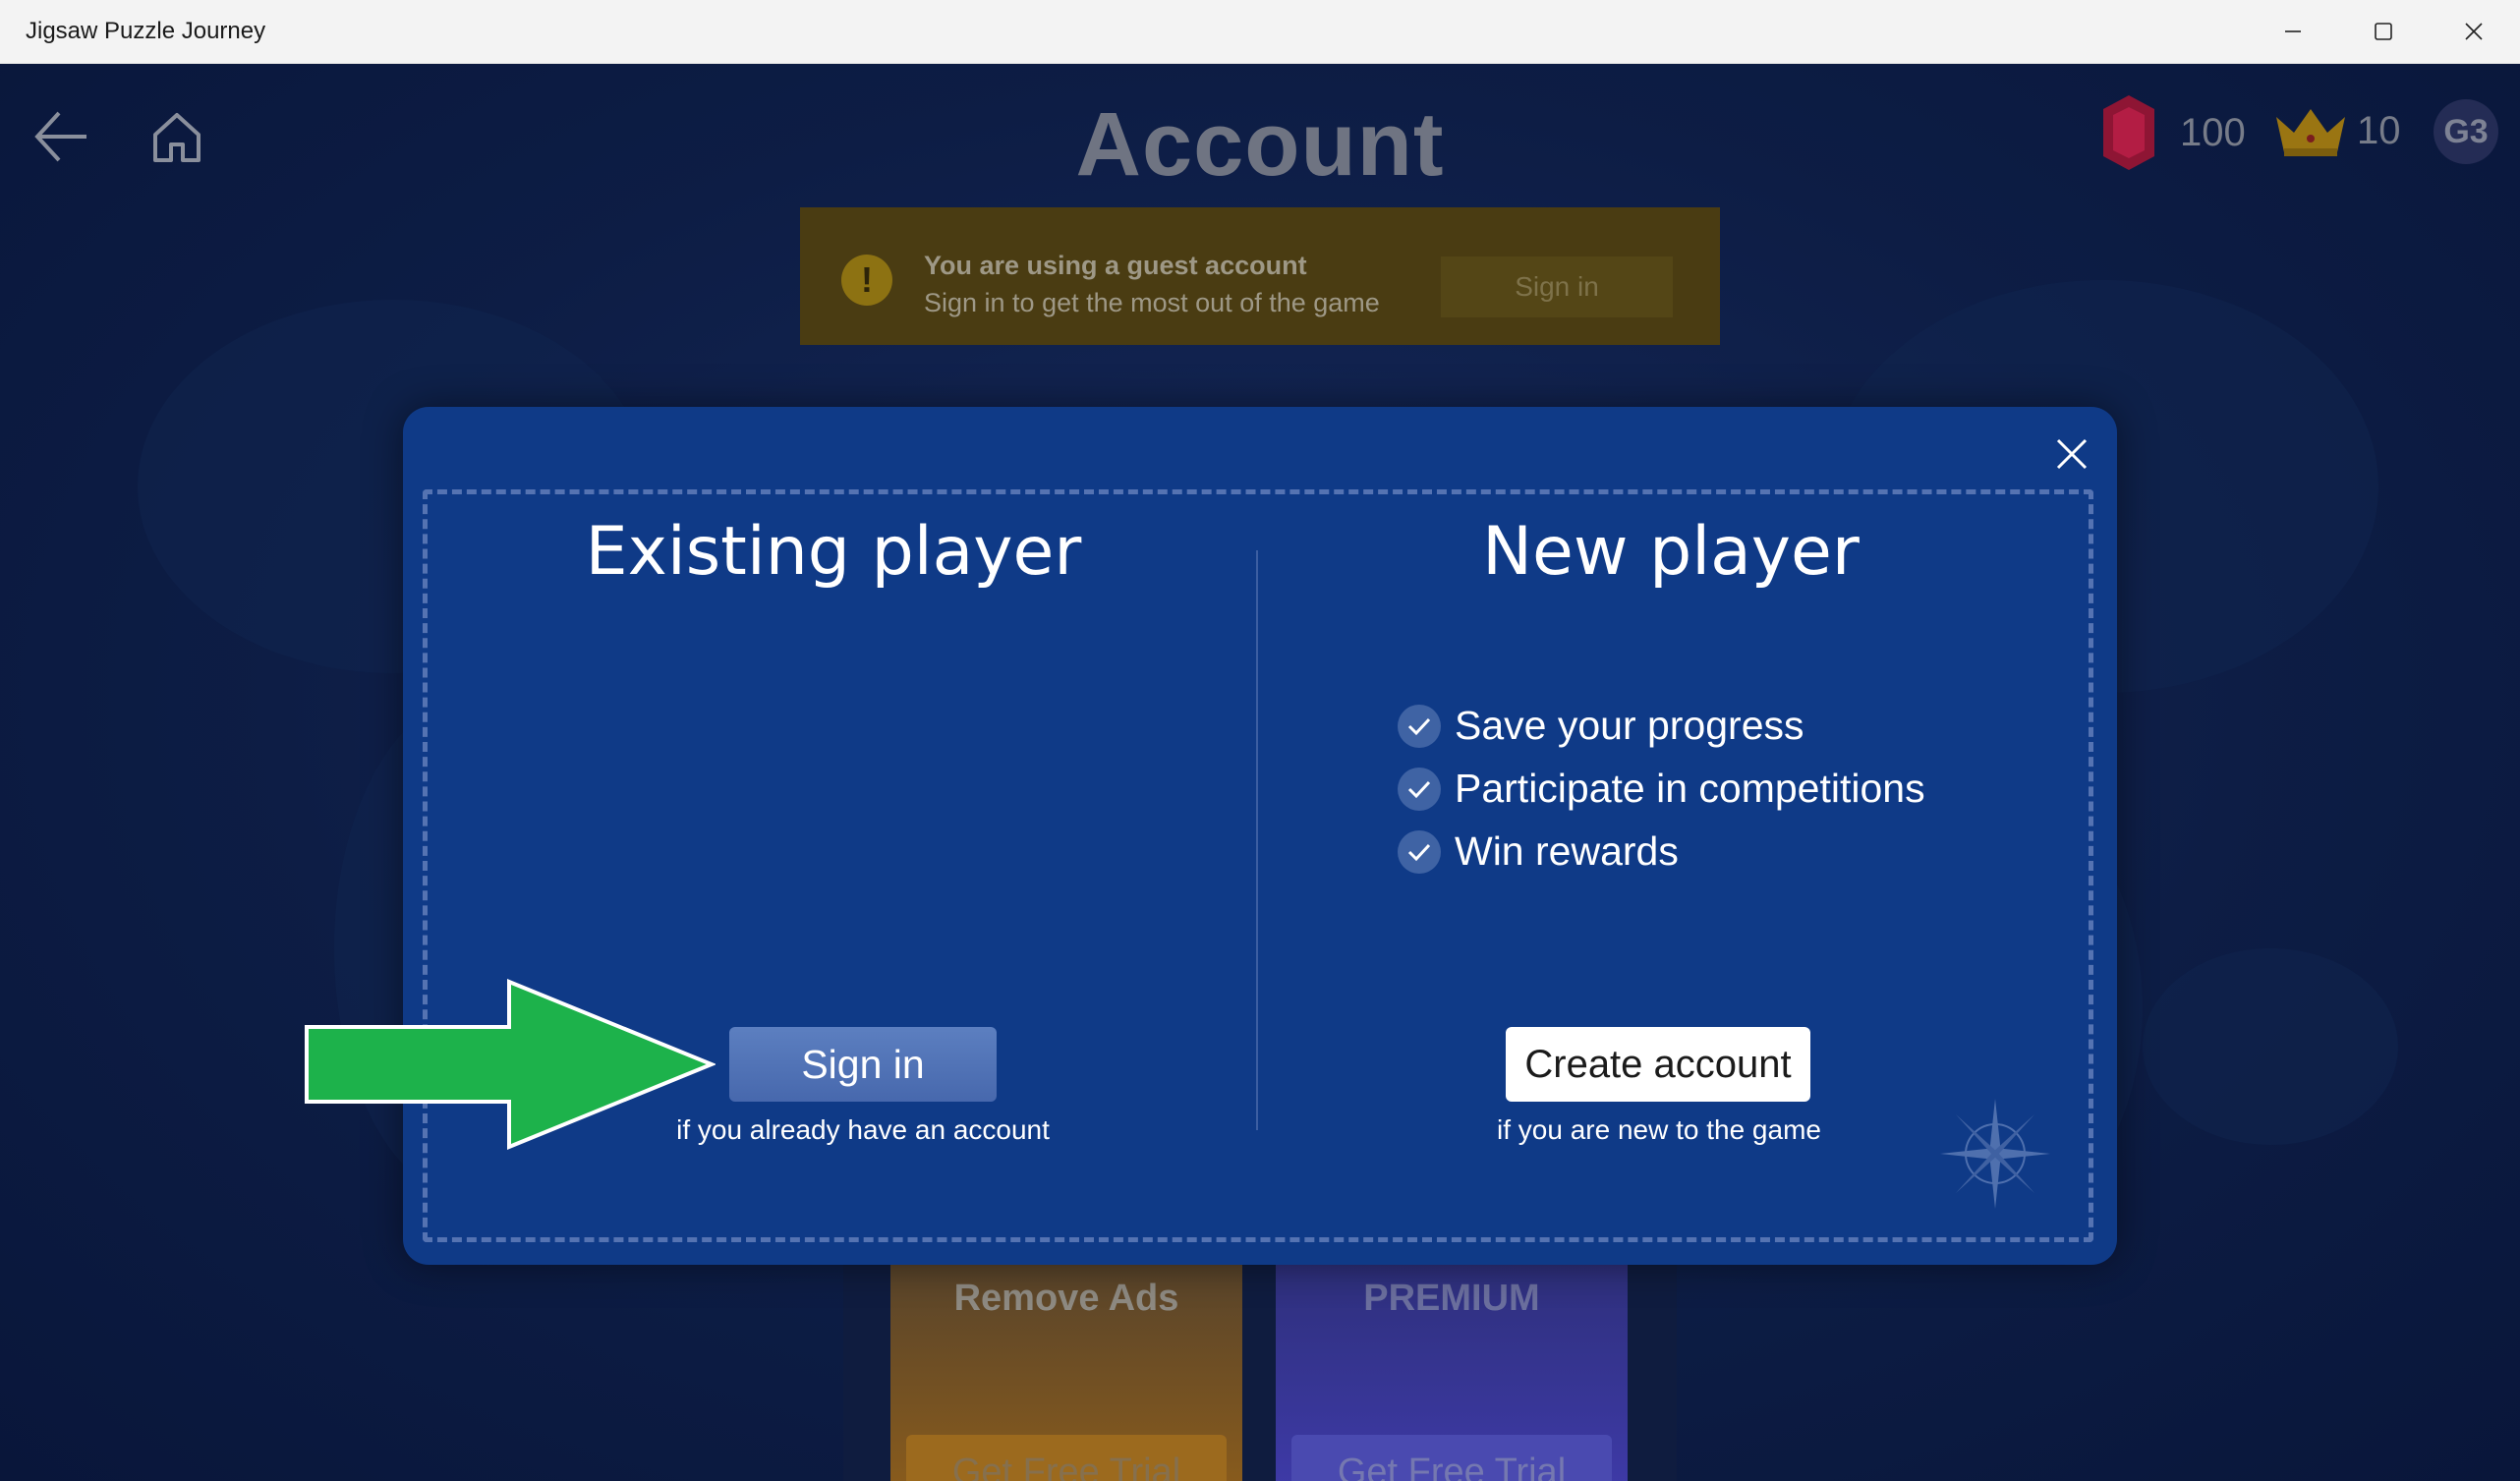 The image size is (2520, 1481). I want to click on close-window-button, so click(2474, 31).